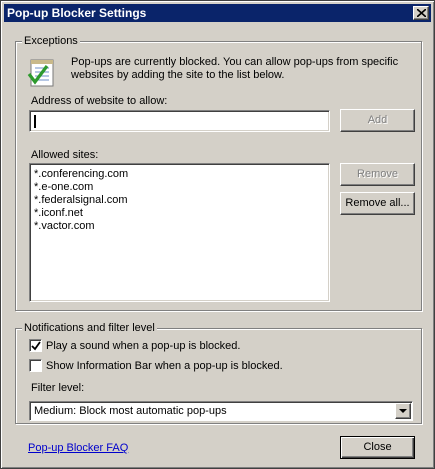 Image resolution: width=435 pixels, height=469 pixels. Describe the element at coordinates (217, 13) in the screenshot. I see `title-bar: Pop-up Blocker Settings` at that location.